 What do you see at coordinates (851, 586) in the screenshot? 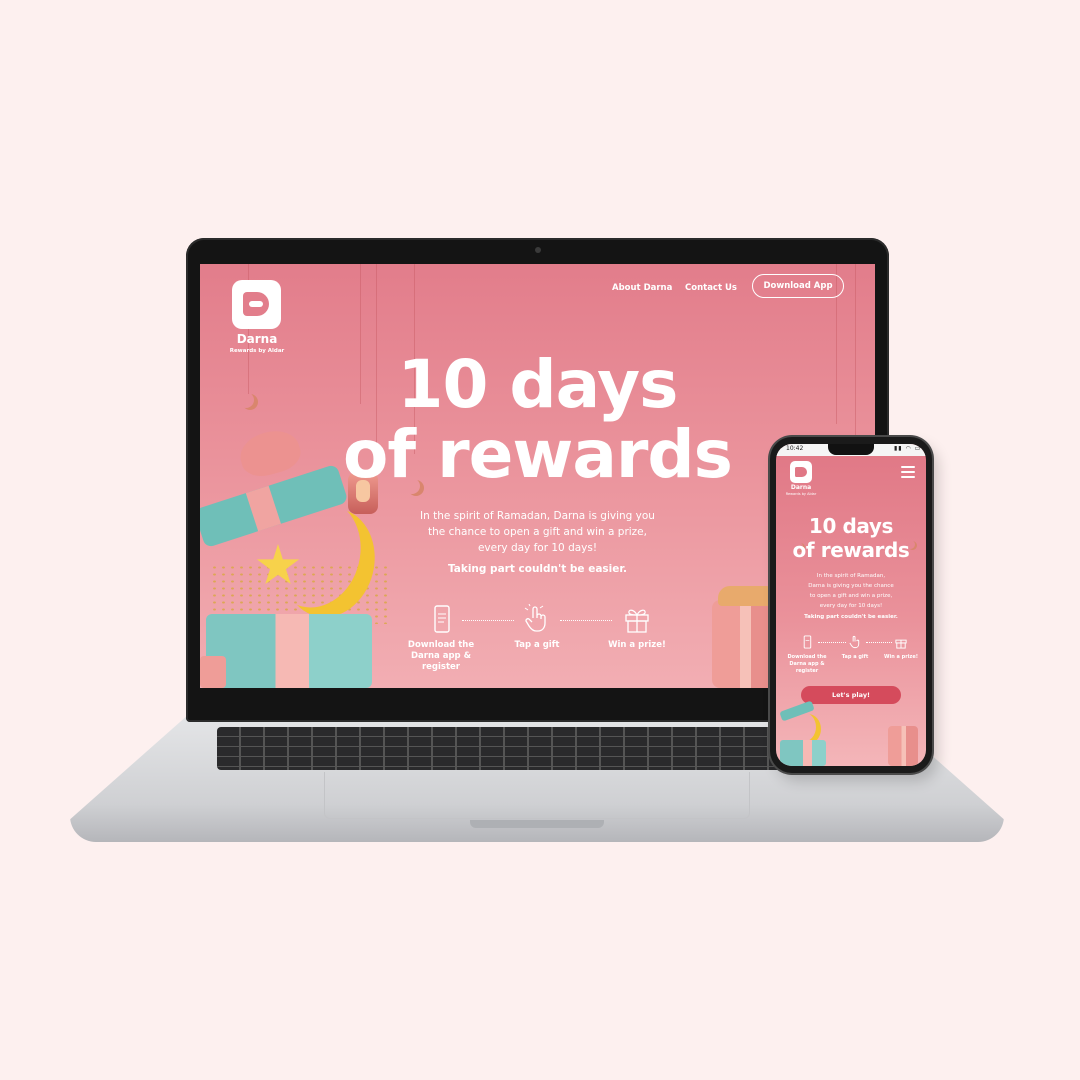
I see `hero-subtitle-line: Darna is giving you the chance` at bounding box center [851, 586].